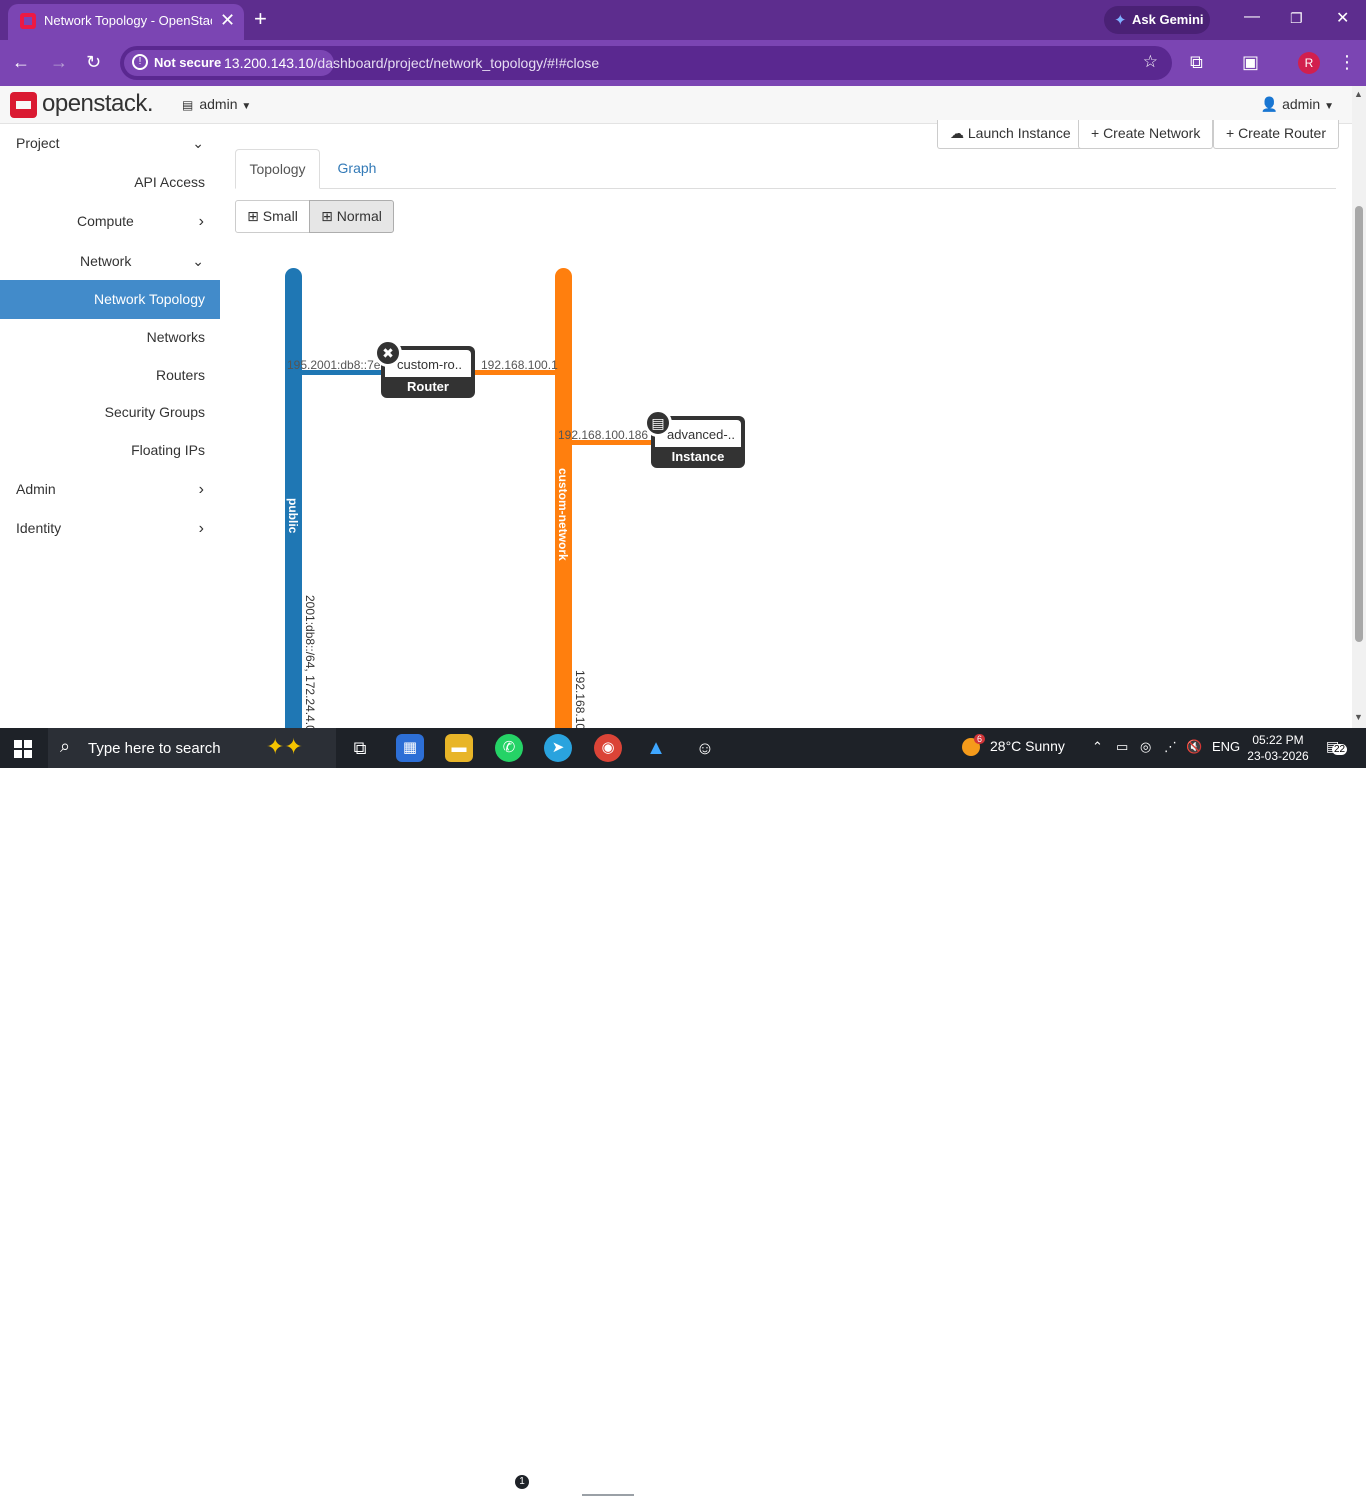  I want to click on small-size-button: ⊞ Small, so click(272, 216).